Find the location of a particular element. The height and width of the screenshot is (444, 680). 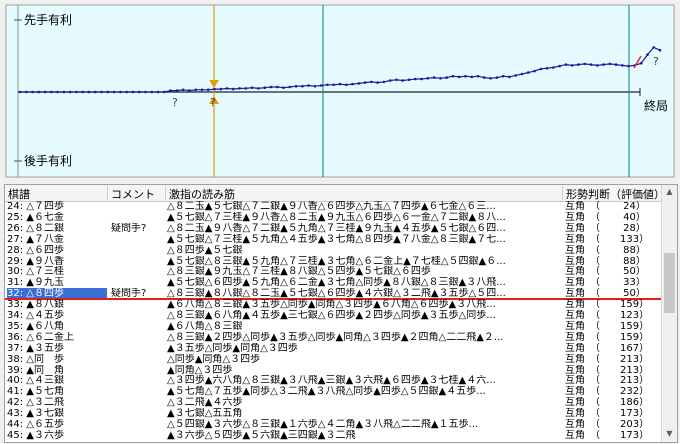

evaluation-cell: 互角 （ 50） is located at coordinates (605, 272).